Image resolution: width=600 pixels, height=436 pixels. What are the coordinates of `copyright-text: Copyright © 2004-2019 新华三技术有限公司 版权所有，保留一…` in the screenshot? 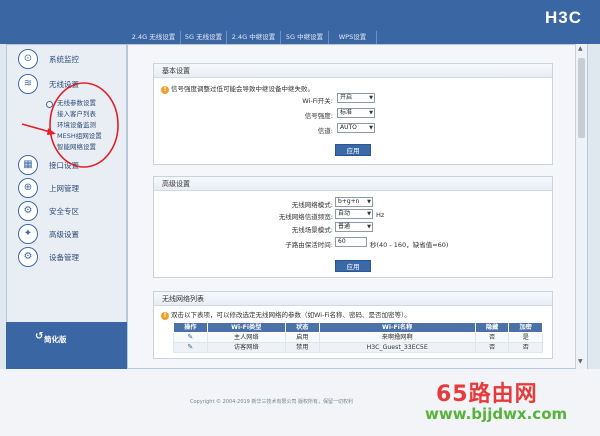 It's located at (272, 402).